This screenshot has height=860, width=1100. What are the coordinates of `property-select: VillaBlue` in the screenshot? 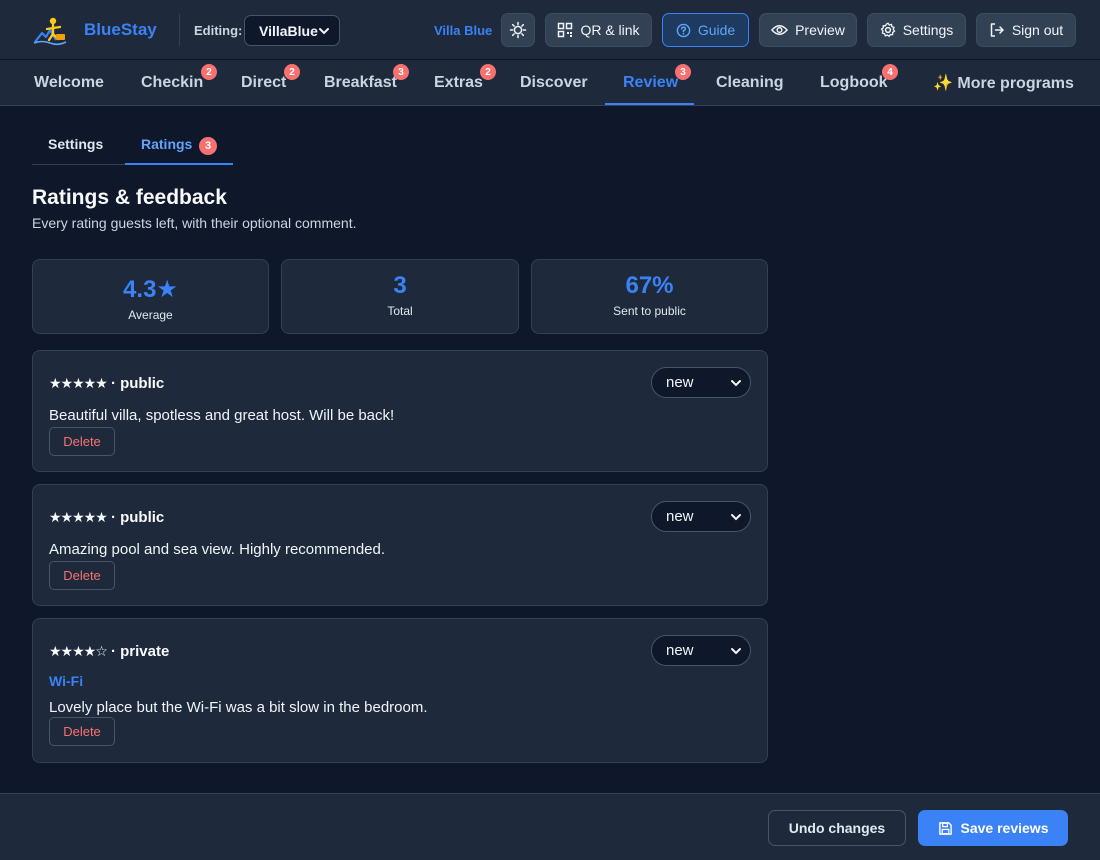 It's located at (292, 30).